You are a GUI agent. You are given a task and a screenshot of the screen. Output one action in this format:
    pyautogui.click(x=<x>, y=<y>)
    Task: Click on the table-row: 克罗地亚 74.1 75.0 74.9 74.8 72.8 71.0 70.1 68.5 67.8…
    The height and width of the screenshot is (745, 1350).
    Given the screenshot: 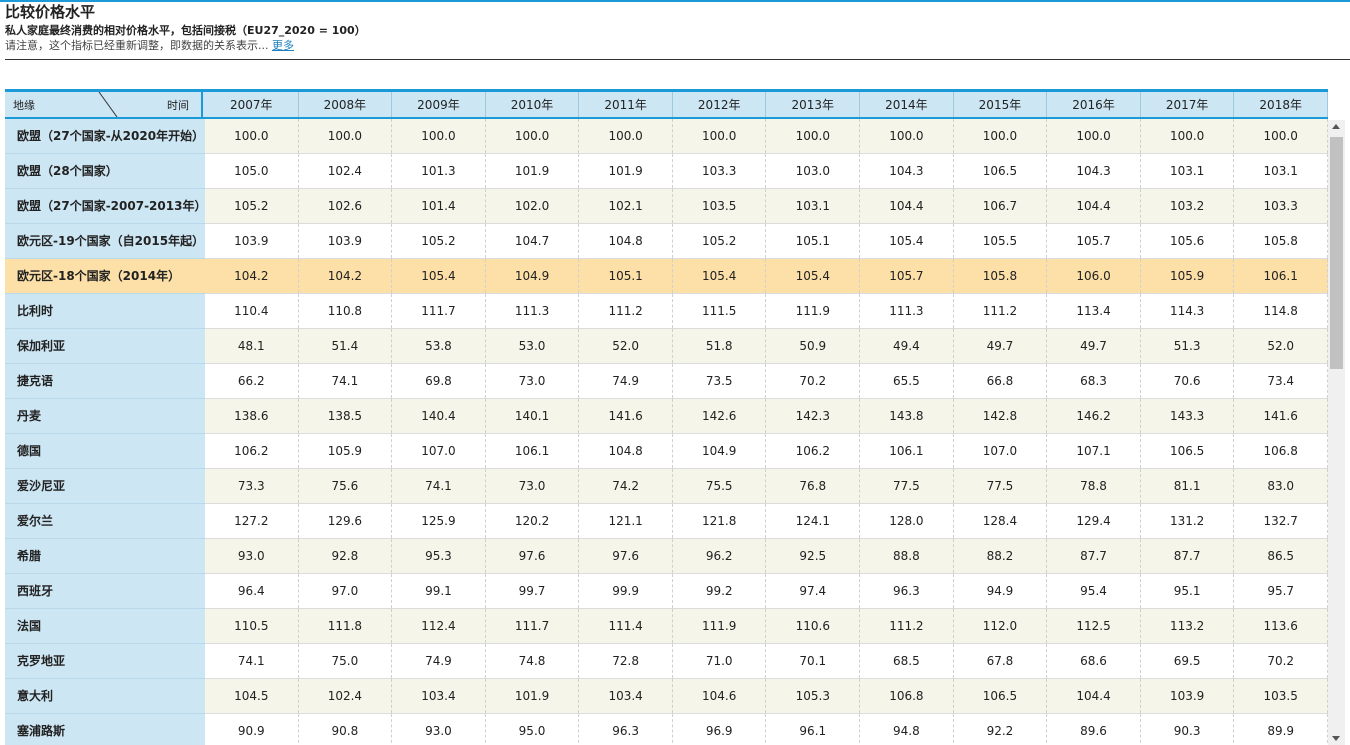 What is the action you would take?
    pyautogui.click(x=666, y=661)
    